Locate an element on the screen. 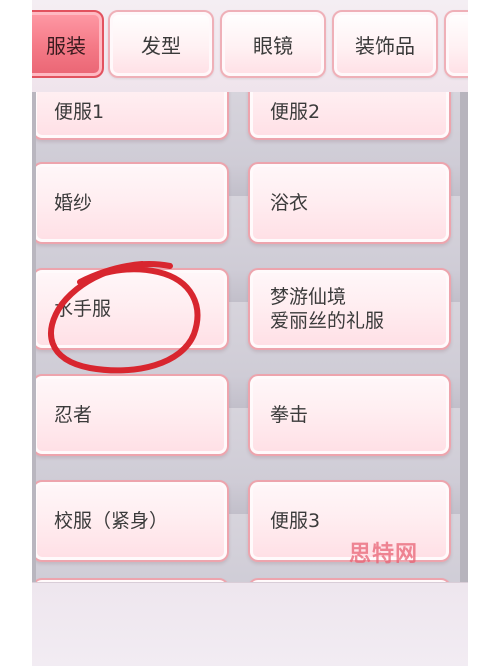 This screenshot has height=666, width=500. list-left-edge is located at coordinates (34, 337).